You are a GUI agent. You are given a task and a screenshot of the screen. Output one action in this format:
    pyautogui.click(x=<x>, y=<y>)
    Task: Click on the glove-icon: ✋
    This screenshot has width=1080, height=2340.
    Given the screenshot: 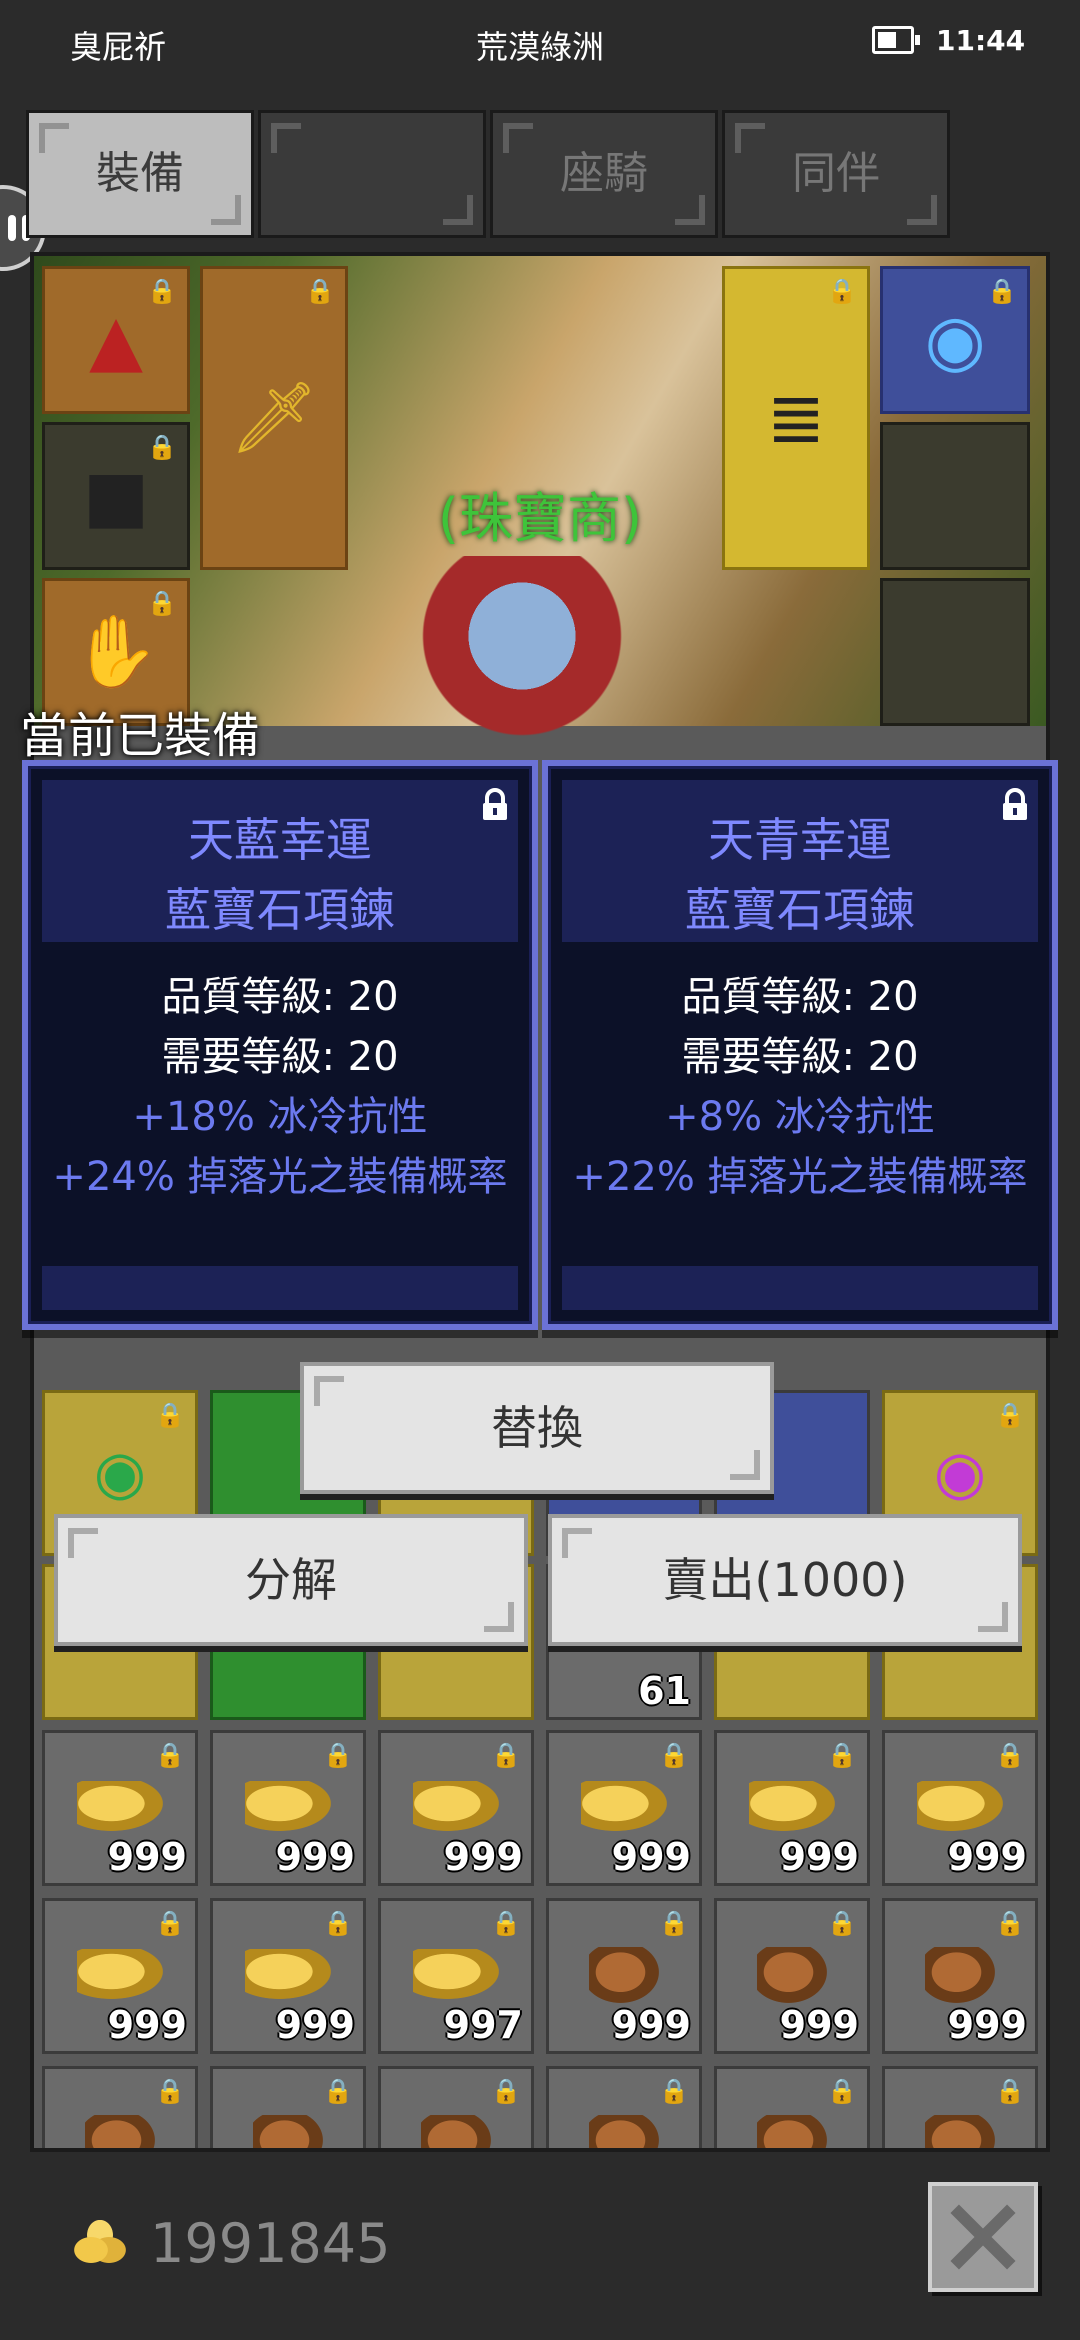 What is the action you would take?
    pyautogui.click(x=116, y=651)
    